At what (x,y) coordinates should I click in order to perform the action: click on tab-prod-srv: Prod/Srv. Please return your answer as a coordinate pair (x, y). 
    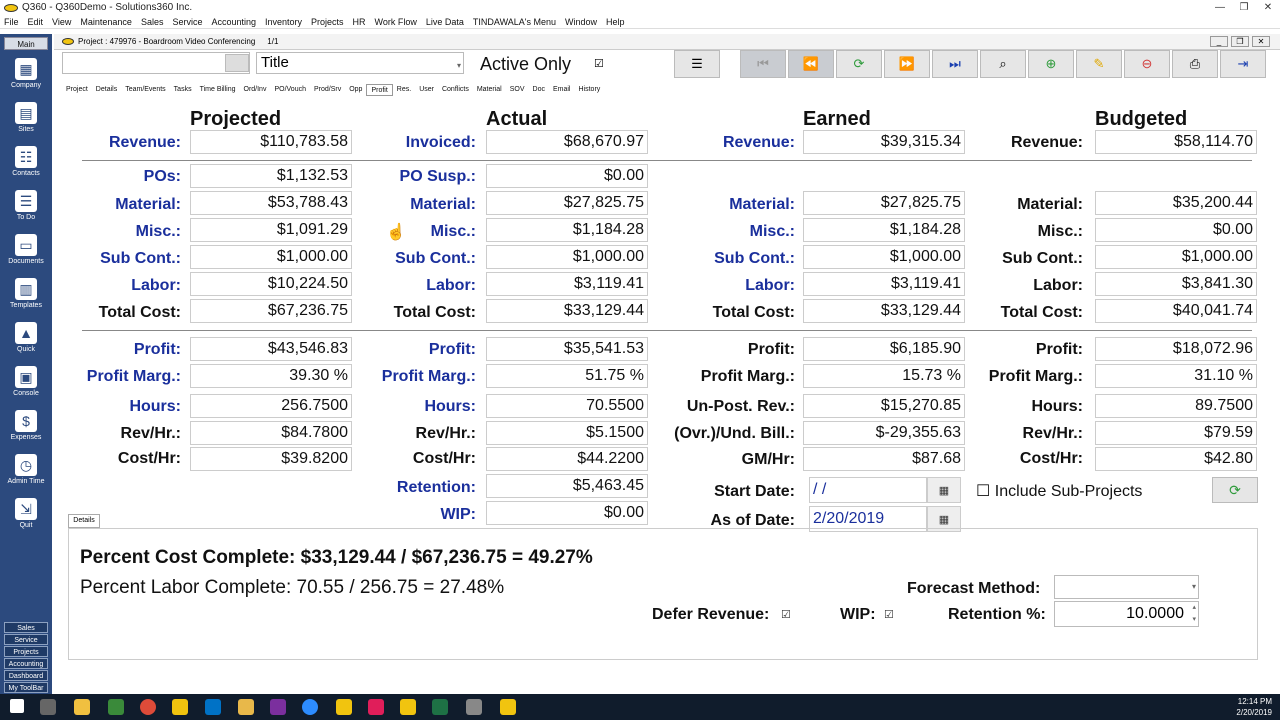
    Looking at the image, I should click on (327, 90).